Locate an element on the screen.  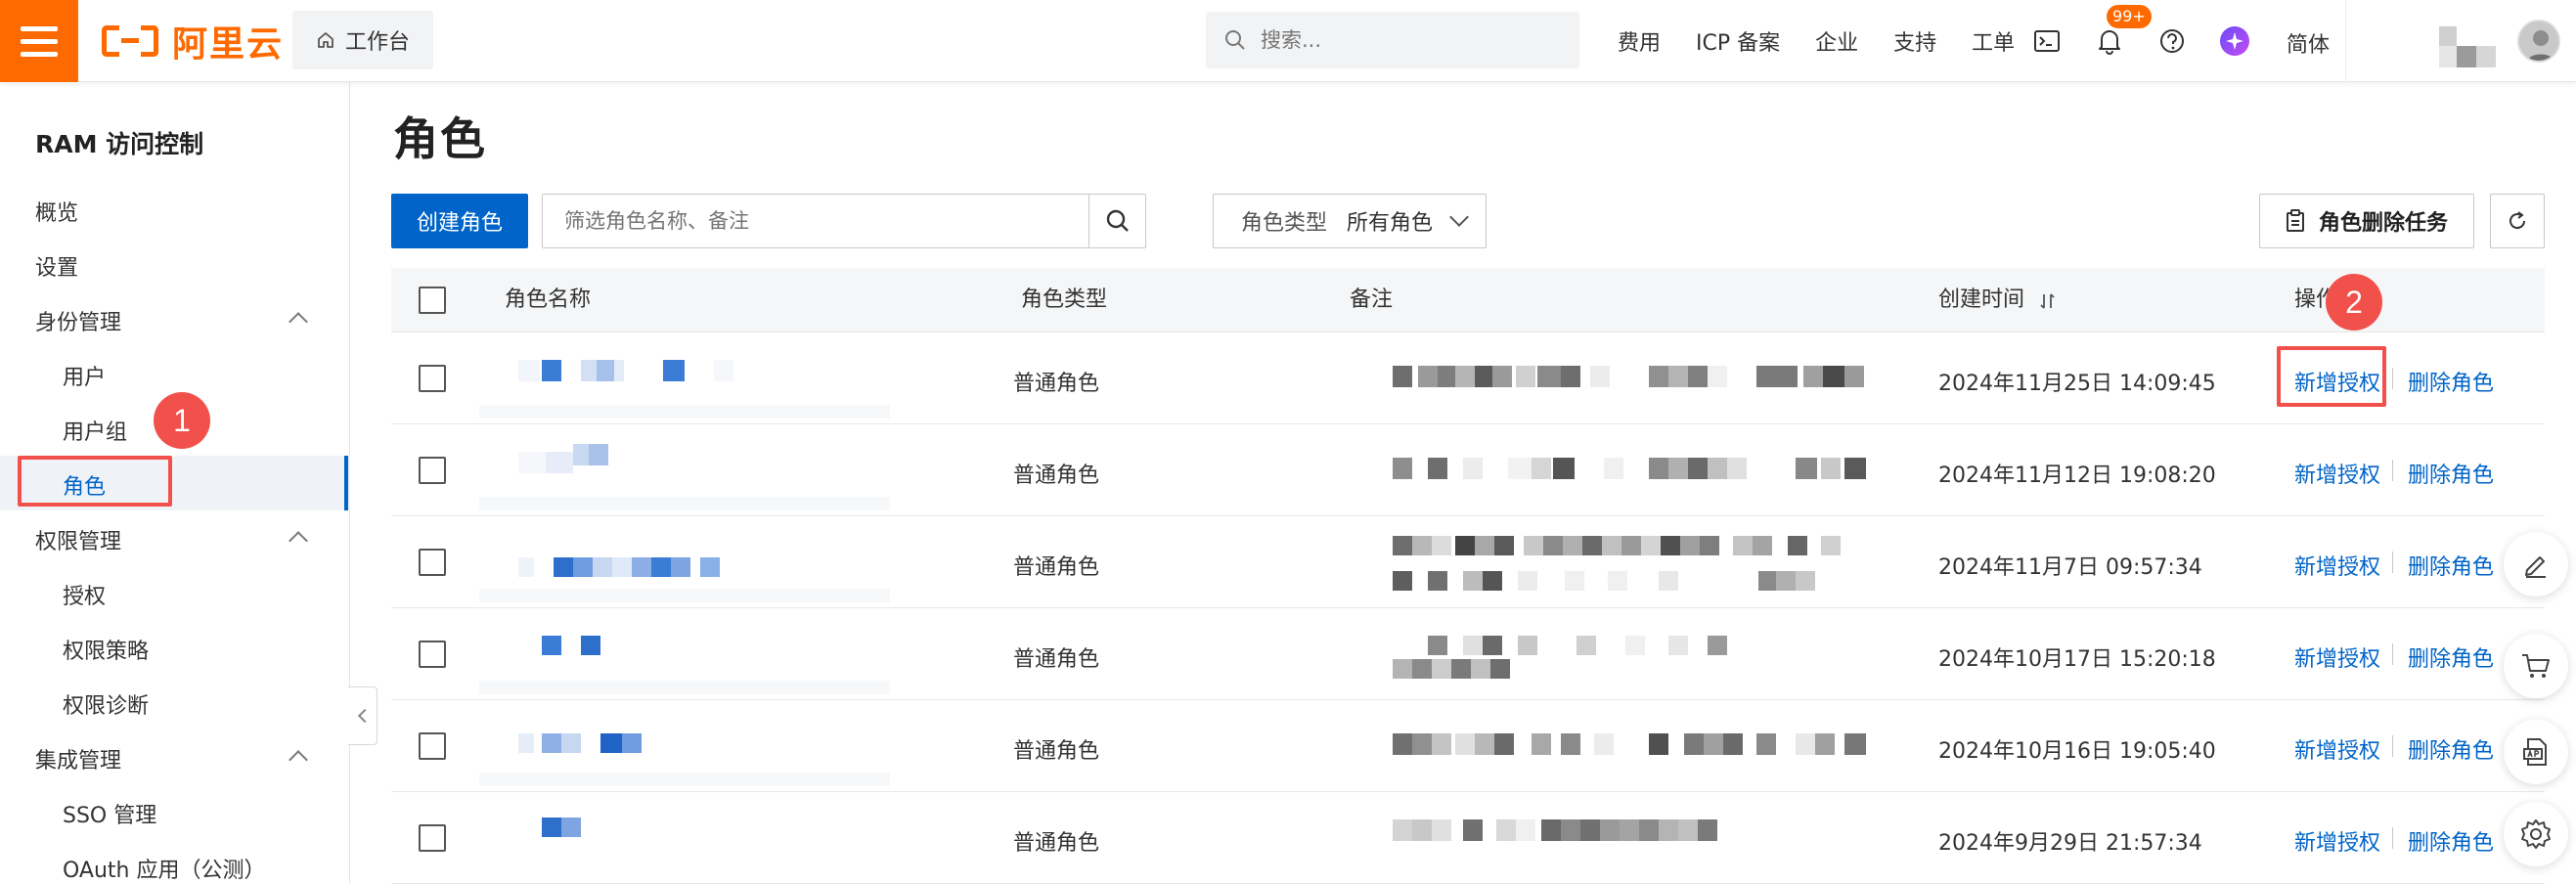
sidebar-collapse-button is located at coordinates (363, 715).